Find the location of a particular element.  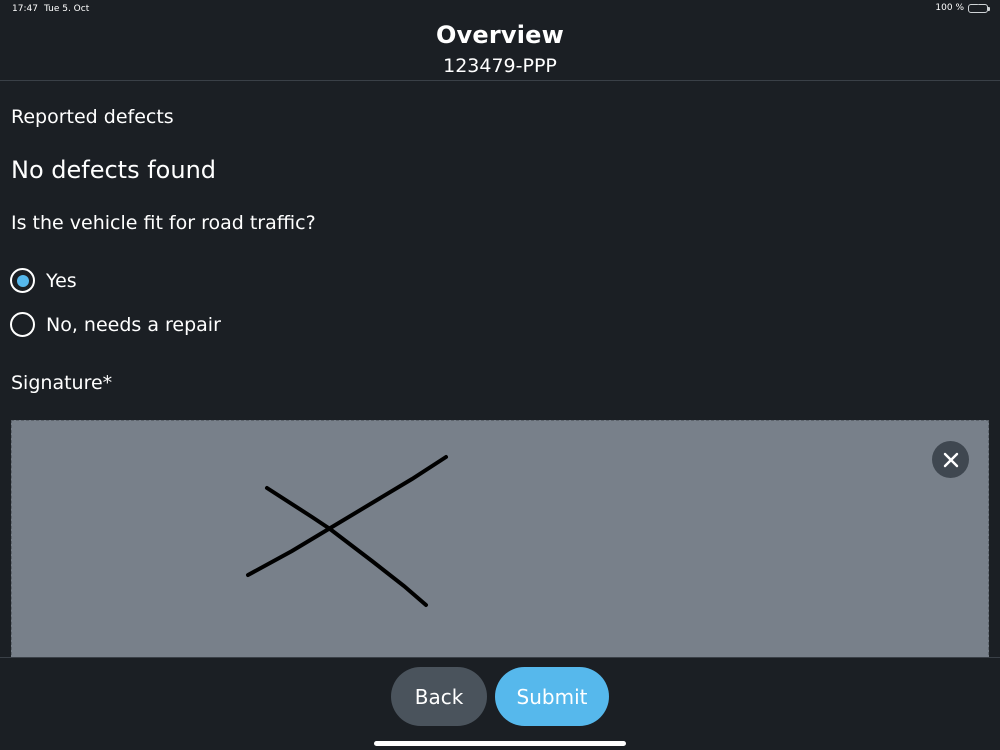

radio-selected-dot is located at coordinates (22, 280).